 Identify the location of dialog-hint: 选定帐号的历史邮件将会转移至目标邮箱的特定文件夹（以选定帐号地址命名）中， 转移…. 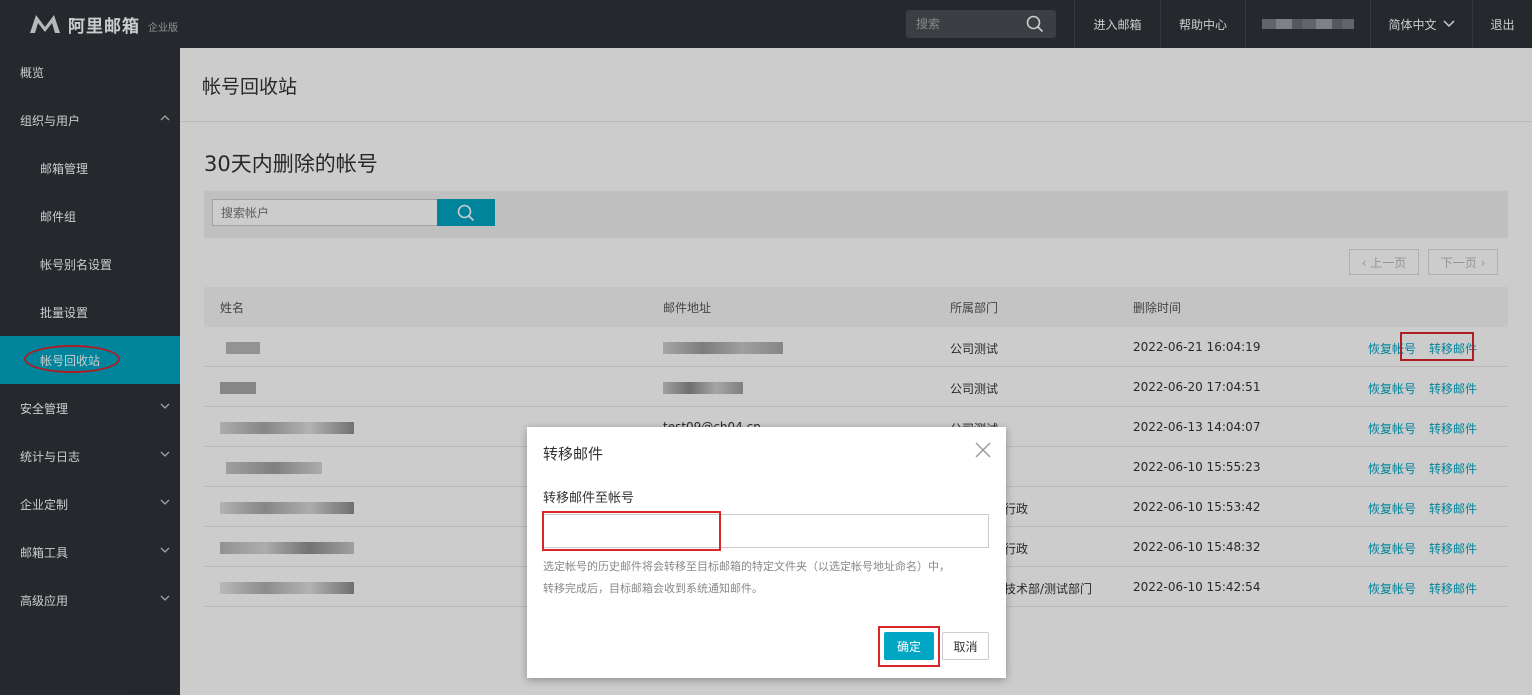
(768, 578).